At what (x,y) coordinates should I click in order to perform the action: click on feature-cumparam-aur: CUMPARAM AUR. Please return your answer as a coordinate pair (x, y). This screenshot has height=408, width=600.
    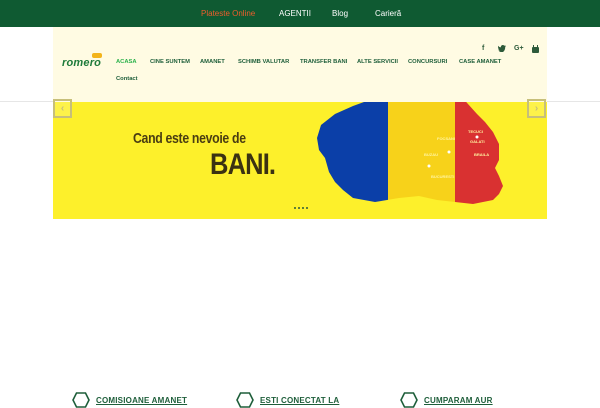
    Looking at the image, I should click on (446, 400).